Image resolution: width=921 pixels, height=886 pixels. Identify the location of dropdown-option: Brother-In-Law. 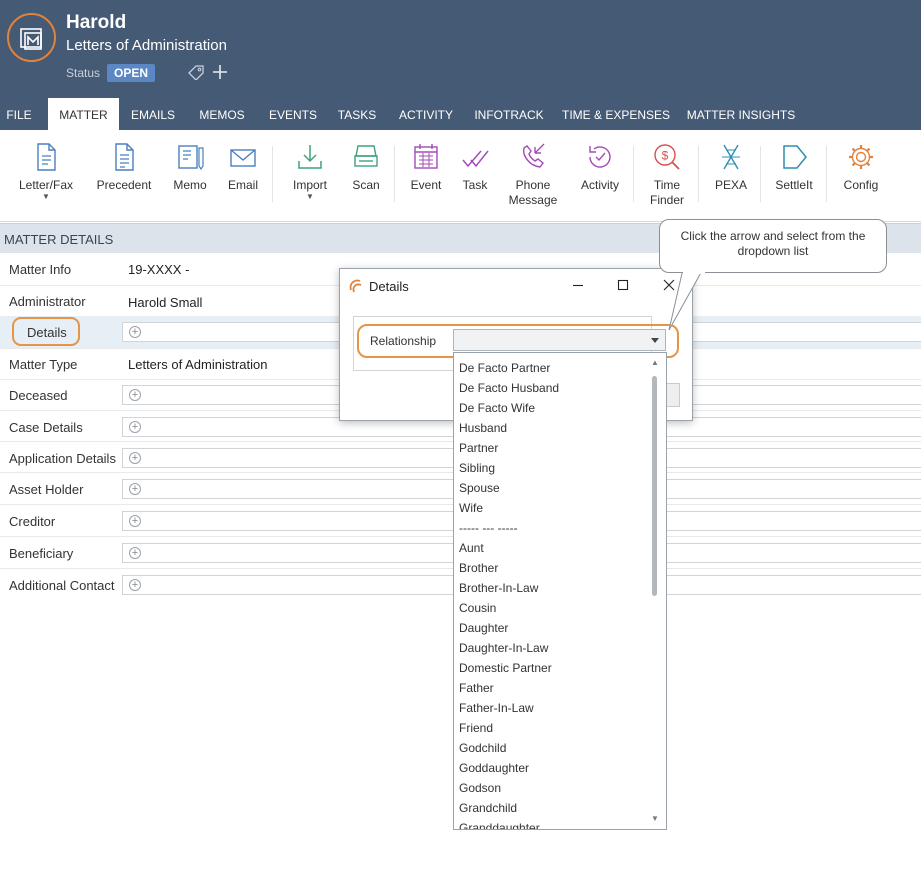
(498, 588).